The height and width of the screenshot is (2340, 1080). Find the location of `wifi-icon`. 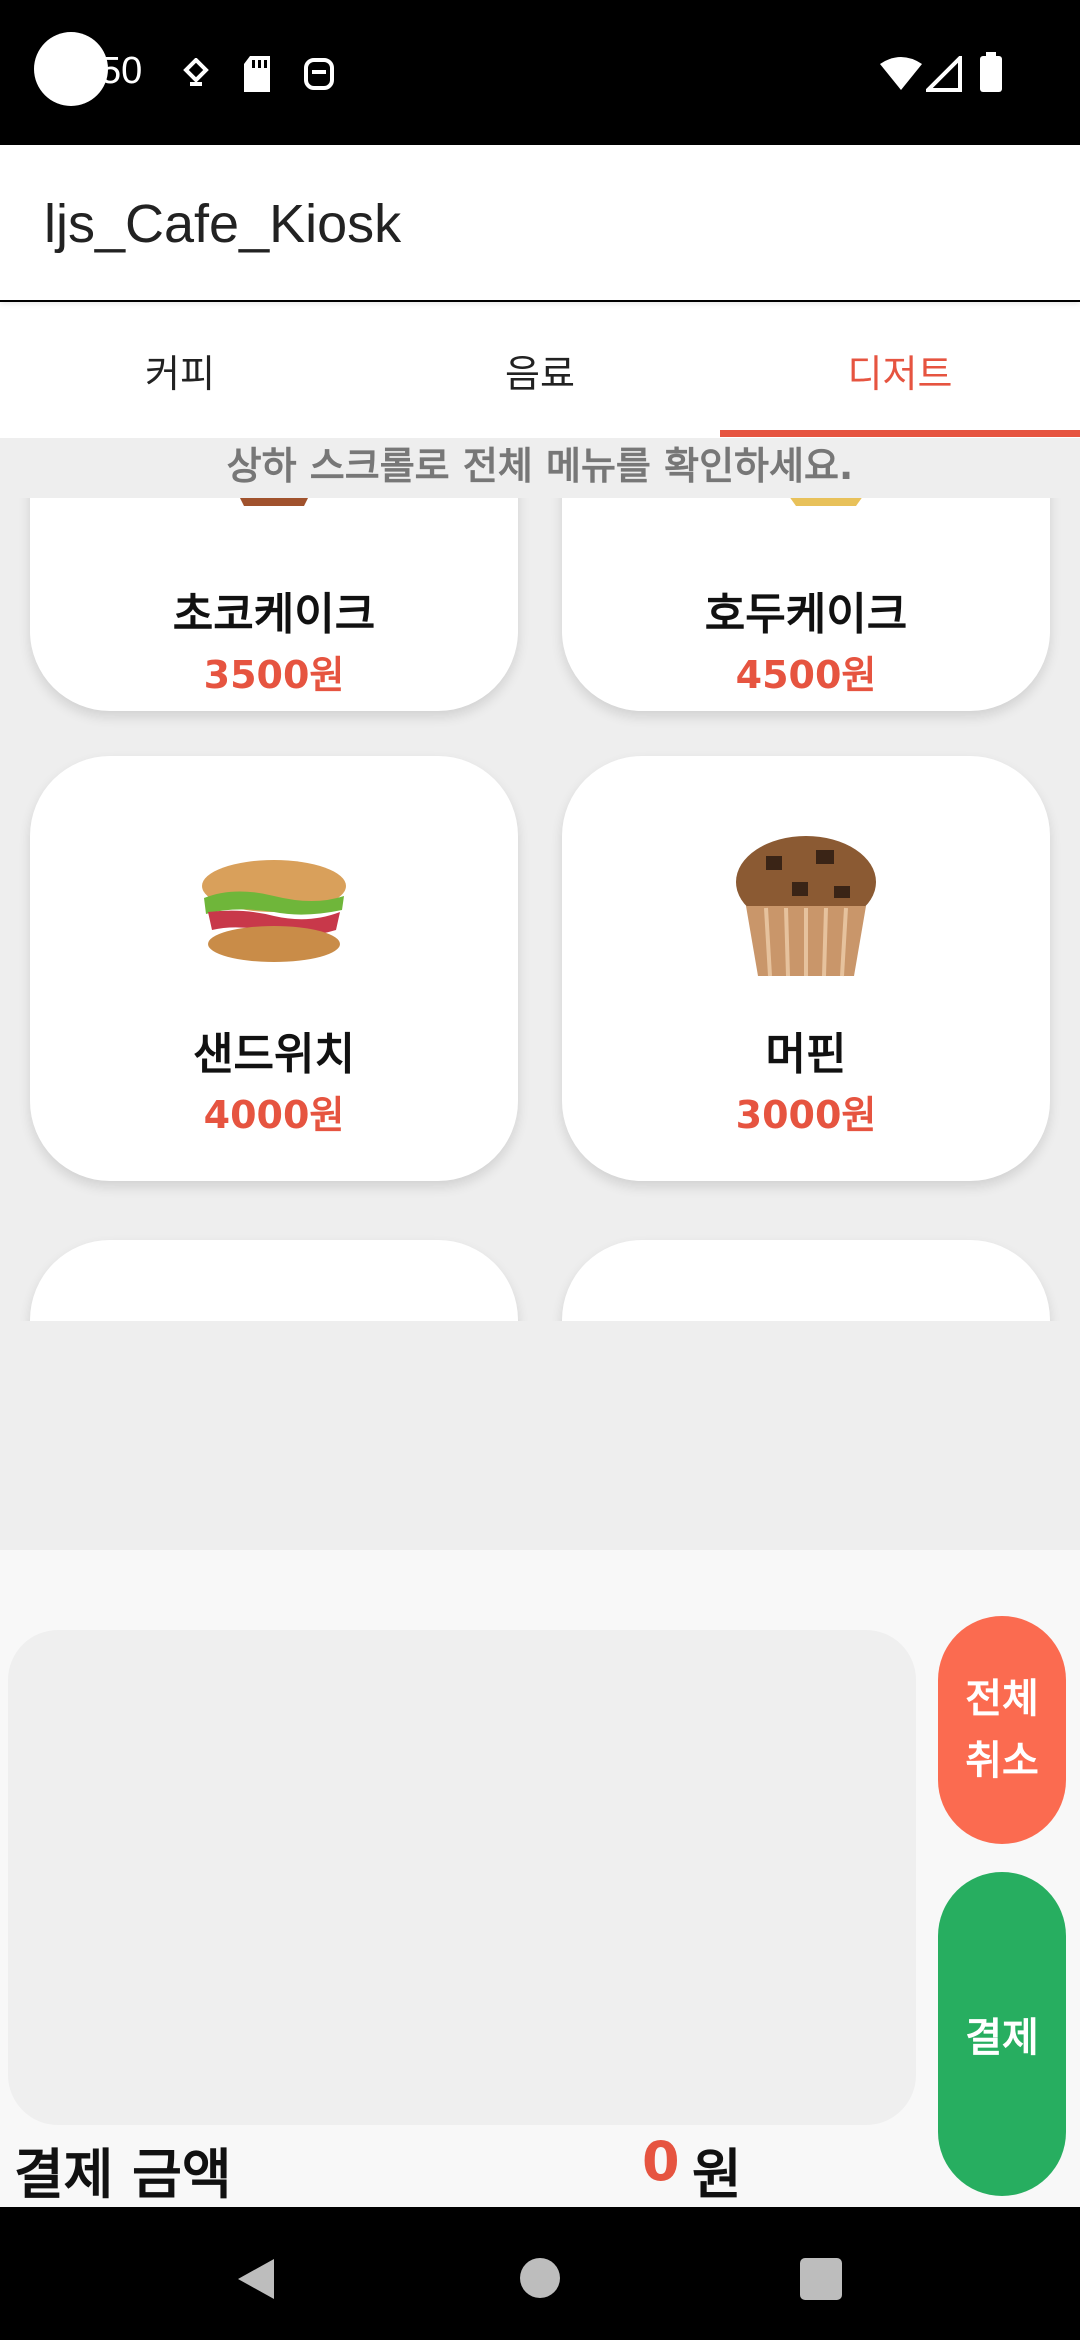

wifi-icon is located at coordinates (901, 73).